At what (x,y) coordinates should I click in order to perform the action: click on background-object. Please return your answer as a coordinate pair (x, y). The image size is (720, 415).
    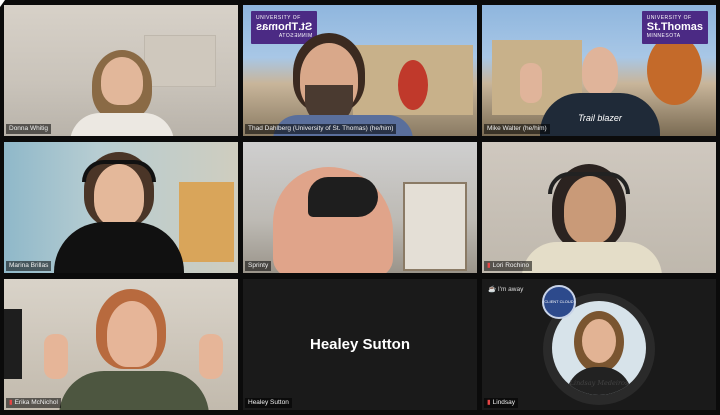
    Looking at the image, I should click on (206, 222).